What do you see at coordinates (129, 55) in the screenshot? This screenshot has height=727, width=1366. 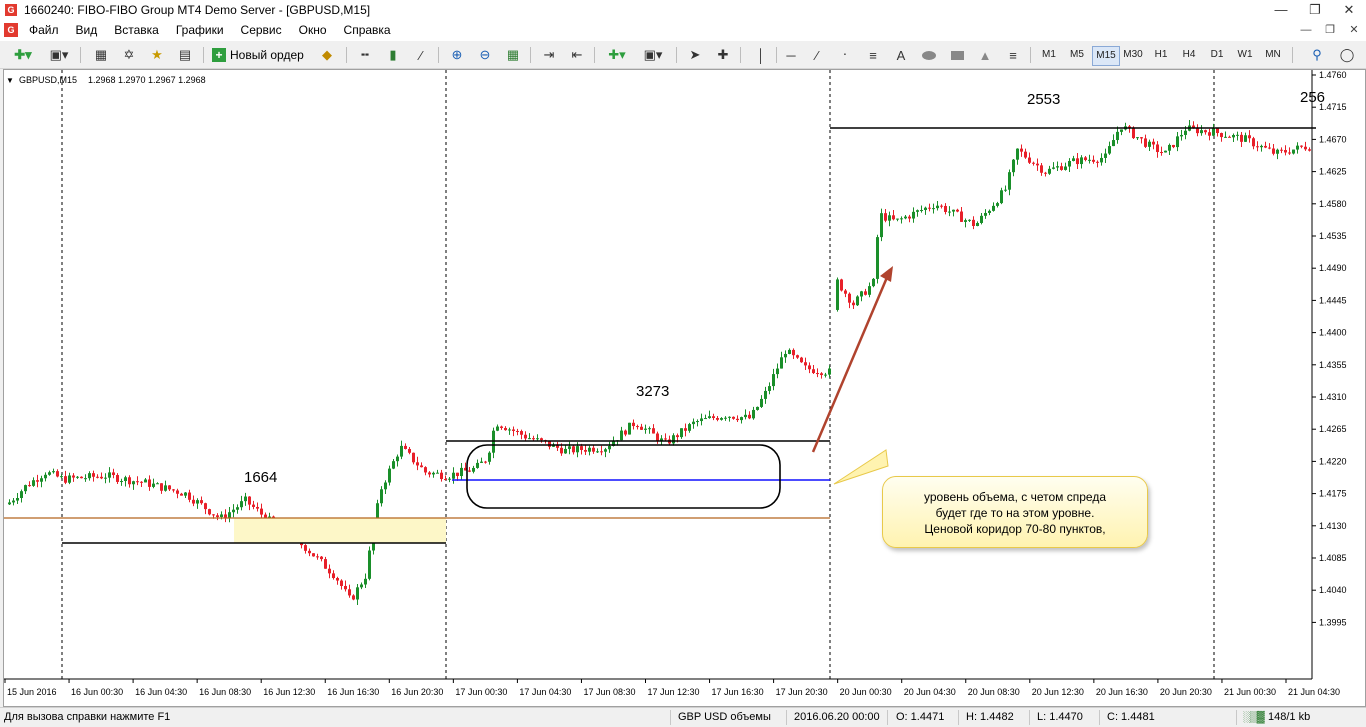 I see `navigator-button: ✡` at bounding box center [129, 55].